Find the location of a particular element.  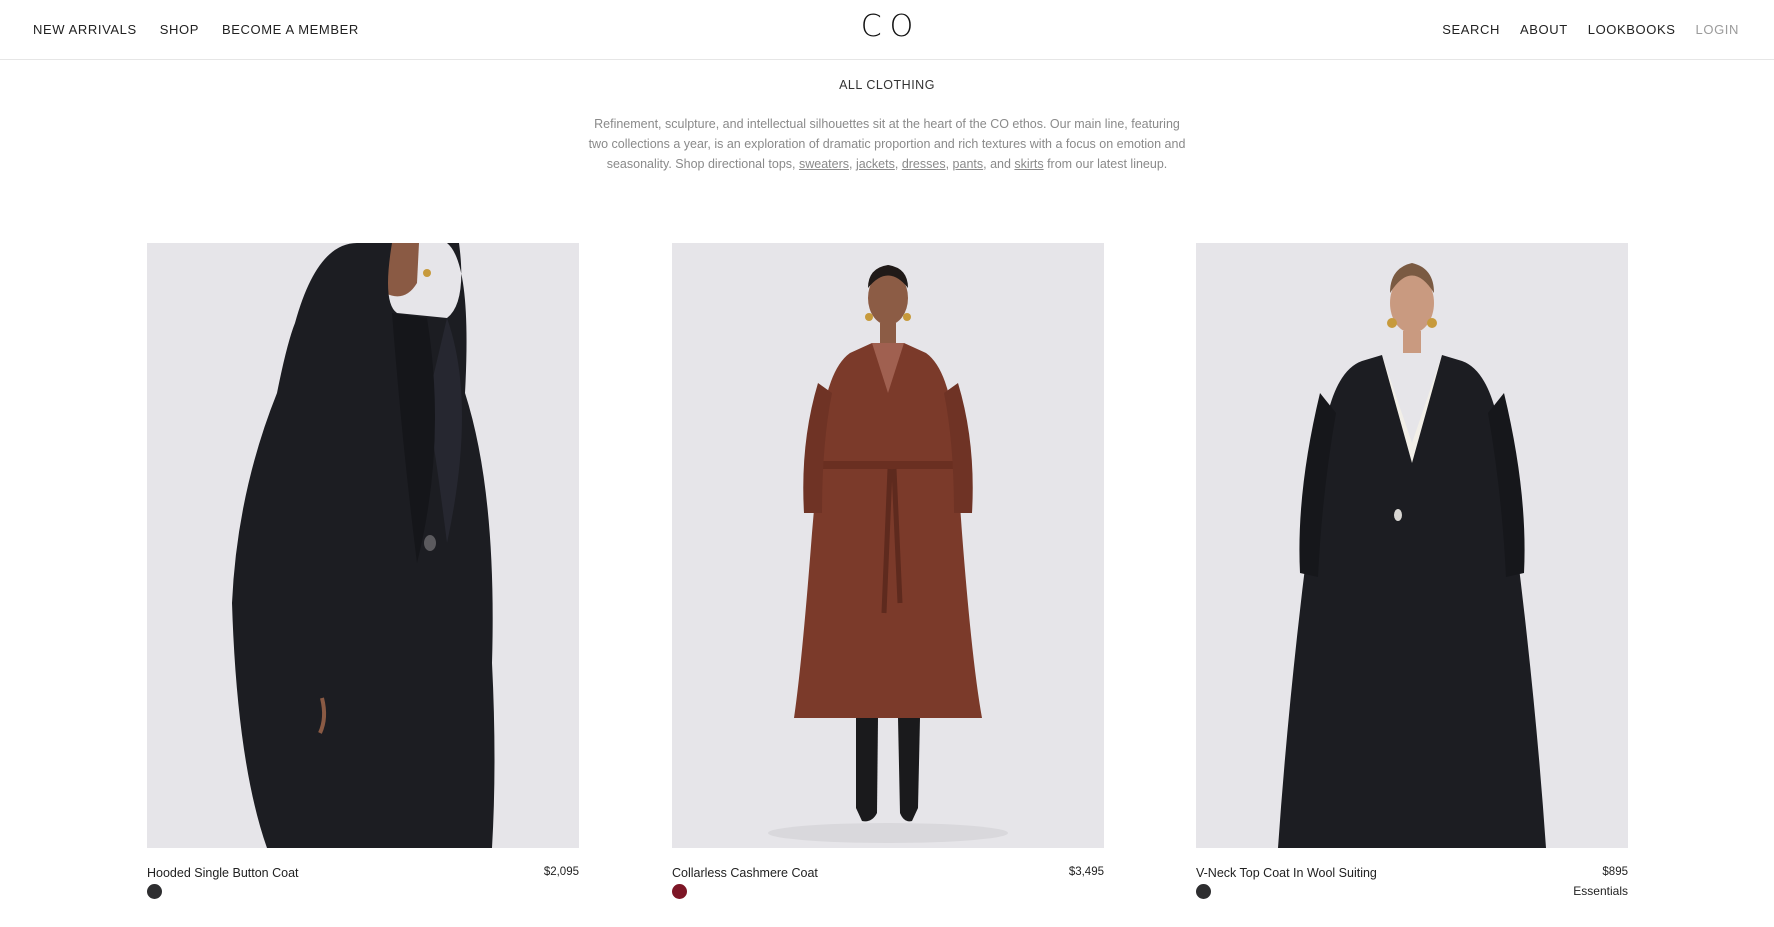

link-sweaters: sweaters is located at coordinates (824, 164).